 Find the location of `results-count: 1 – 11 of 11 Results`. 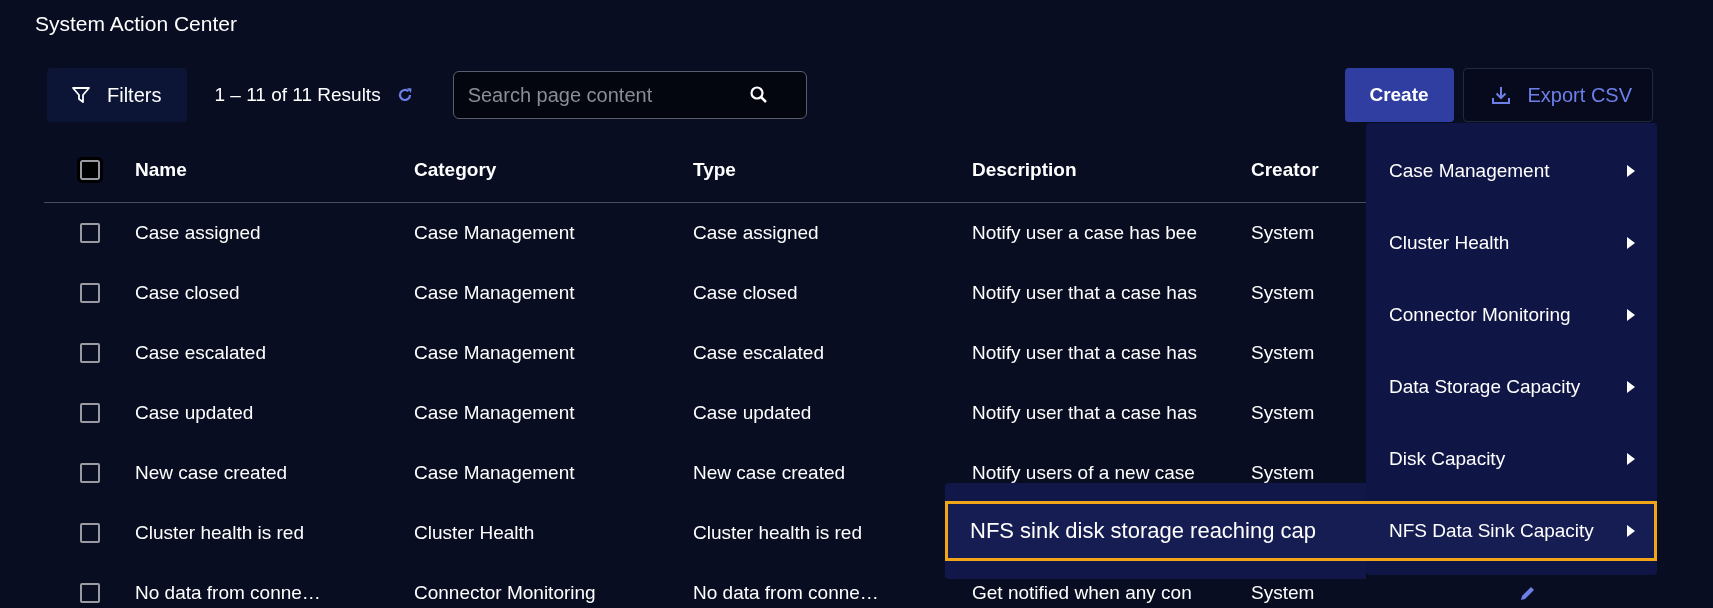

results-count: 1 – 11 of 11 Results is located at coordinates (297, 95).